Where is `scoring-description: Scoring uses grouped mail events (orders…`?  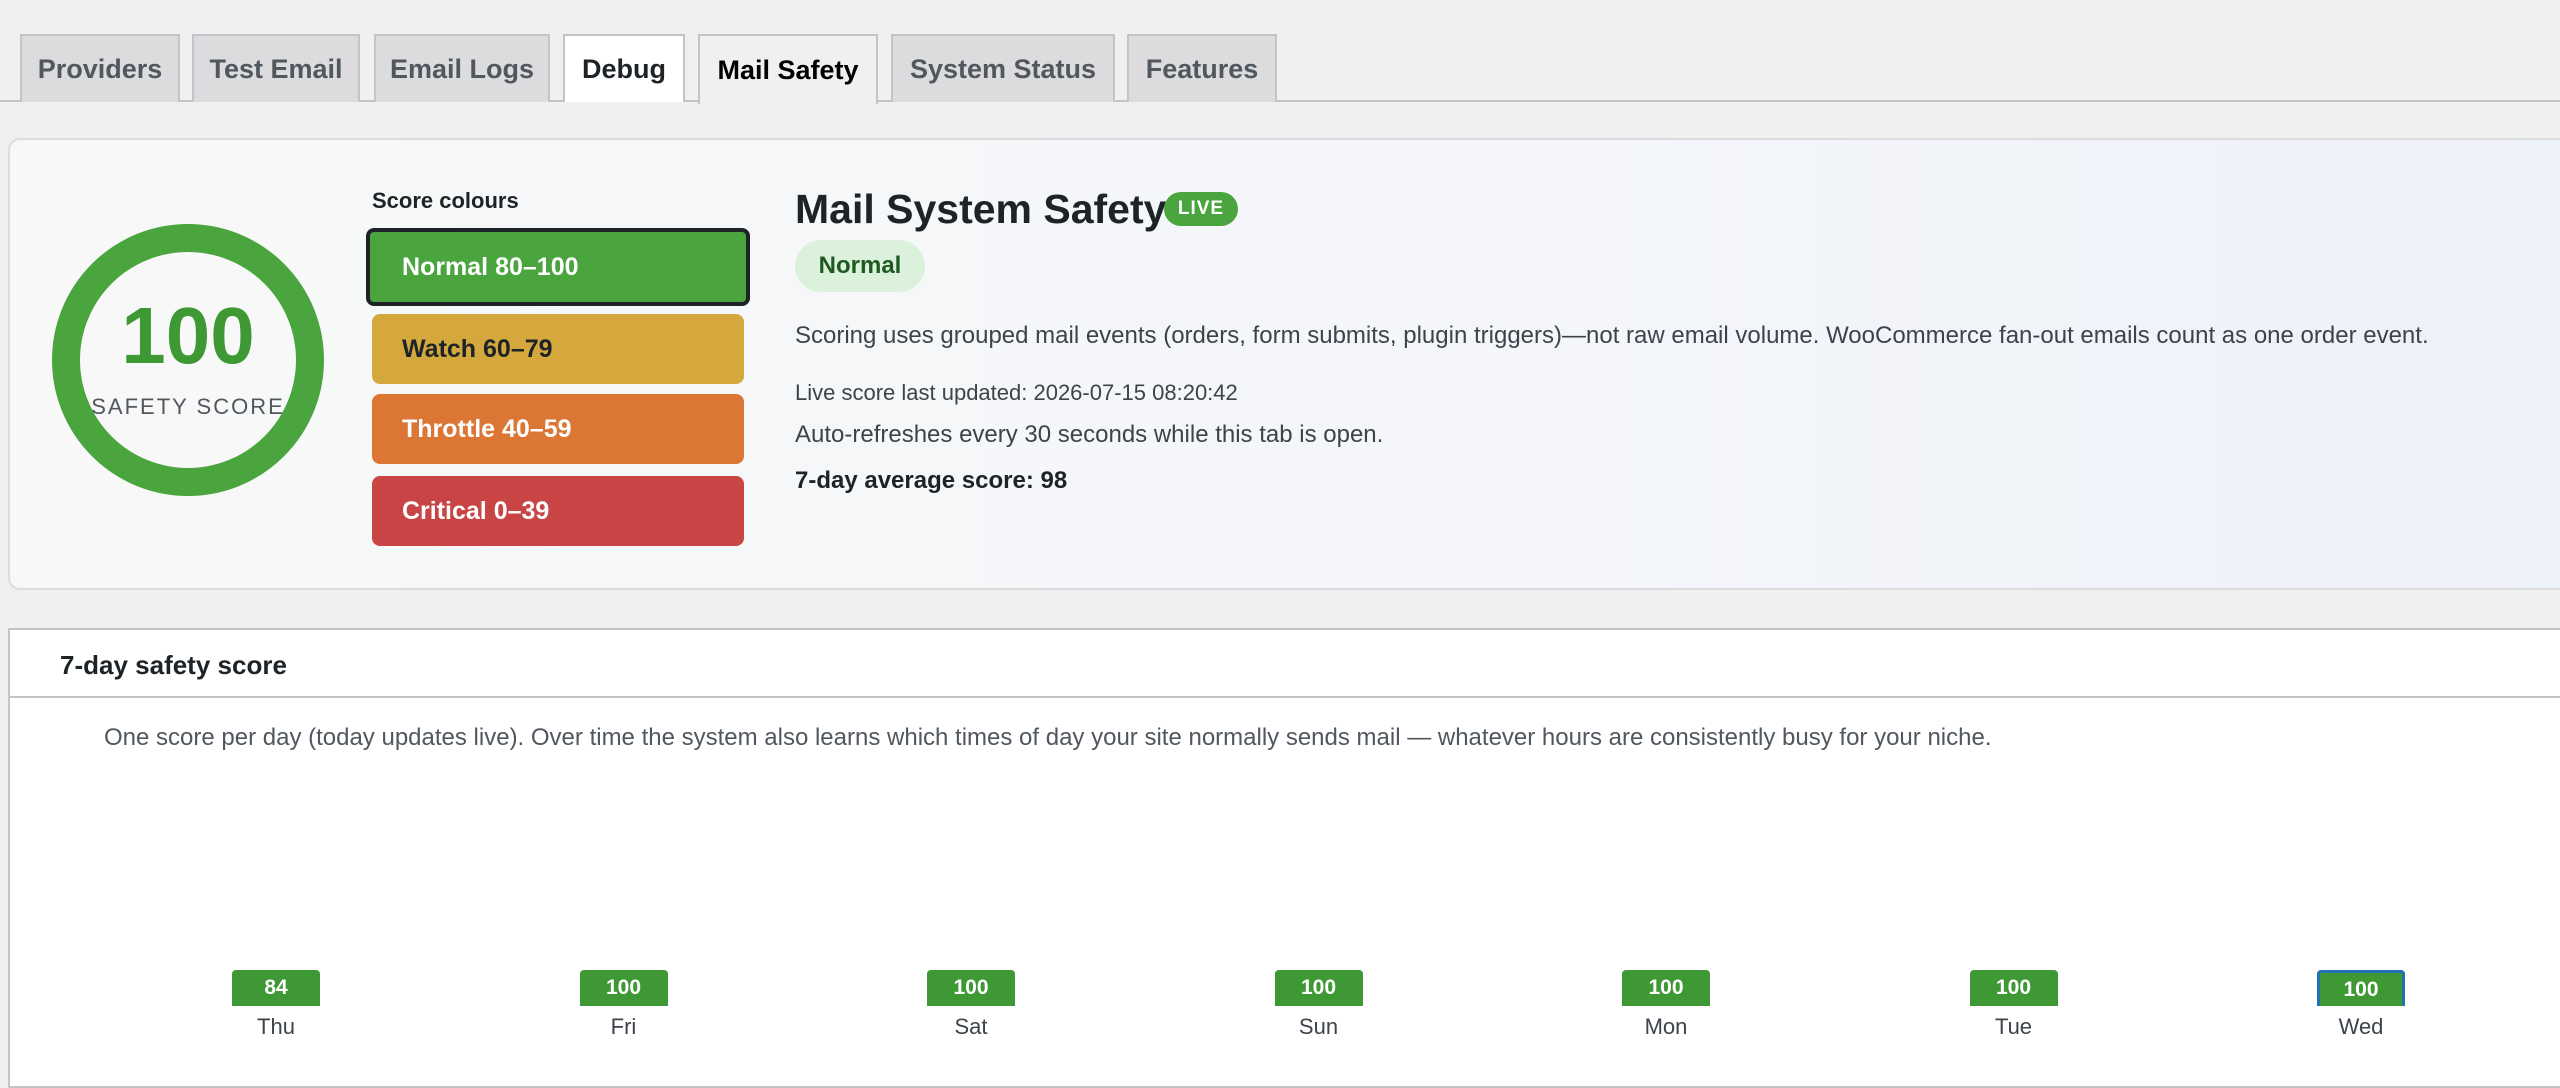 scoring-description: Scoring uses grouped mail events (orders… is located at coordinates (1612, 335).